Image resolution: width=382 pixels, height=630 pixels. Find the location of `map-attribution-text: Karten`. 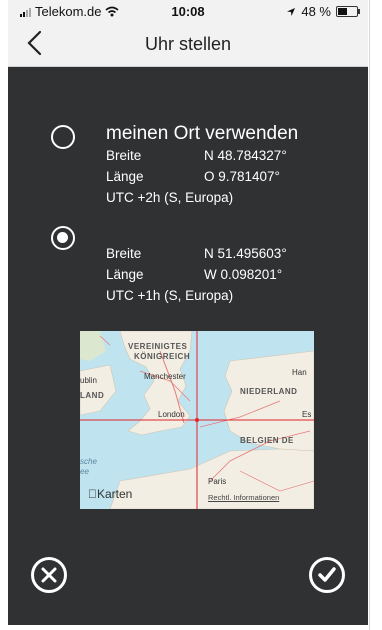

map-attribution-text: Karten is located at coordinates (110, 494).